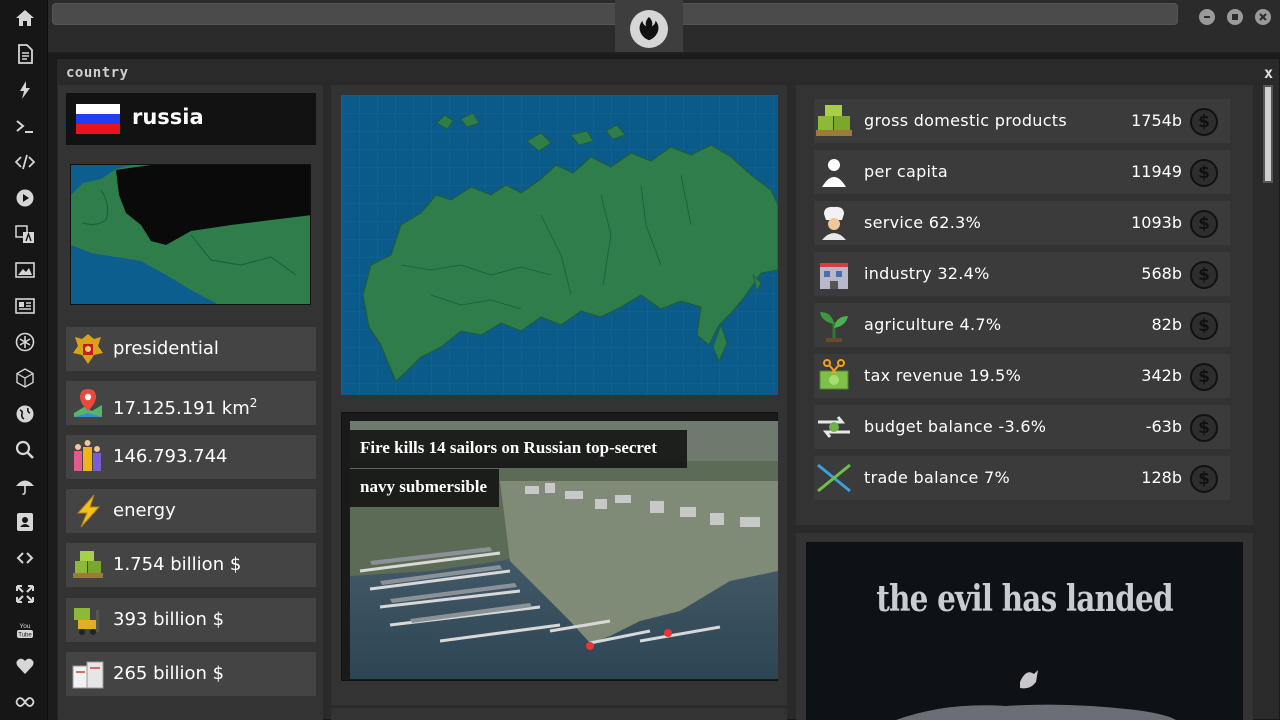  I want to click on econ-row-gdp: gross domestic products 1754b $, so click(1022, 121).